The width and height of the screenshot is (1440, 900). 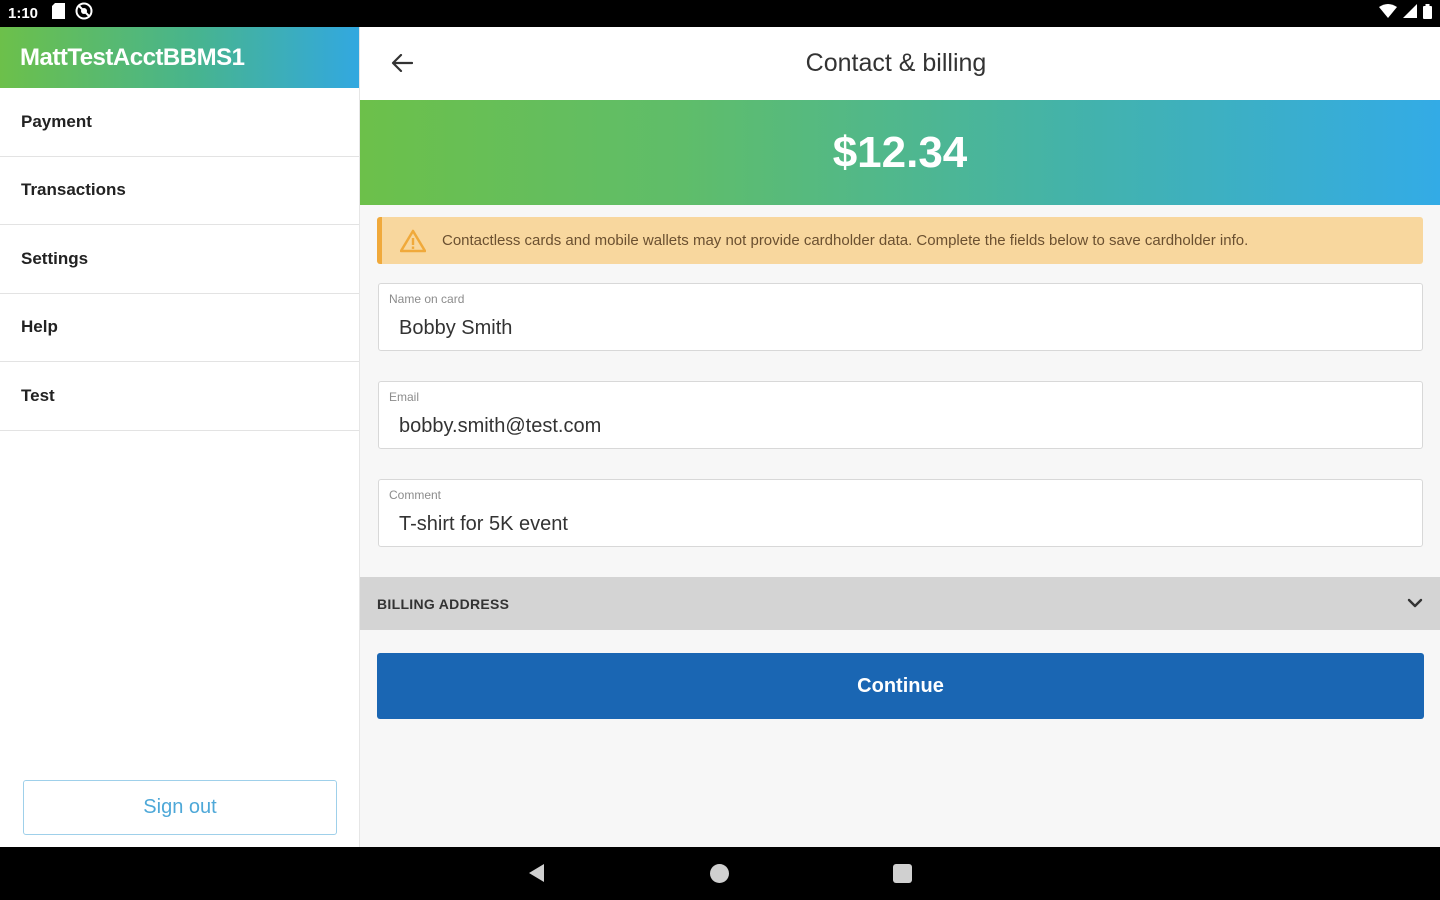 I want to click on top-app-bar: Contact & billing, so click(x=900, y=63).